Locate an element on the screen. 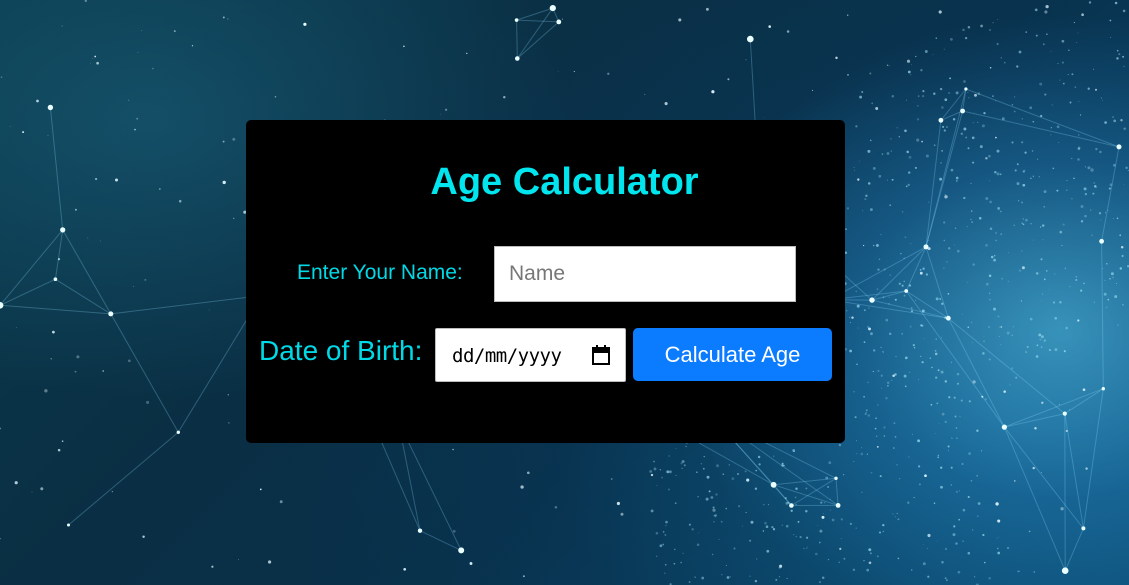  name-label: Enter Your Name: is located at coordinates (380, 272).